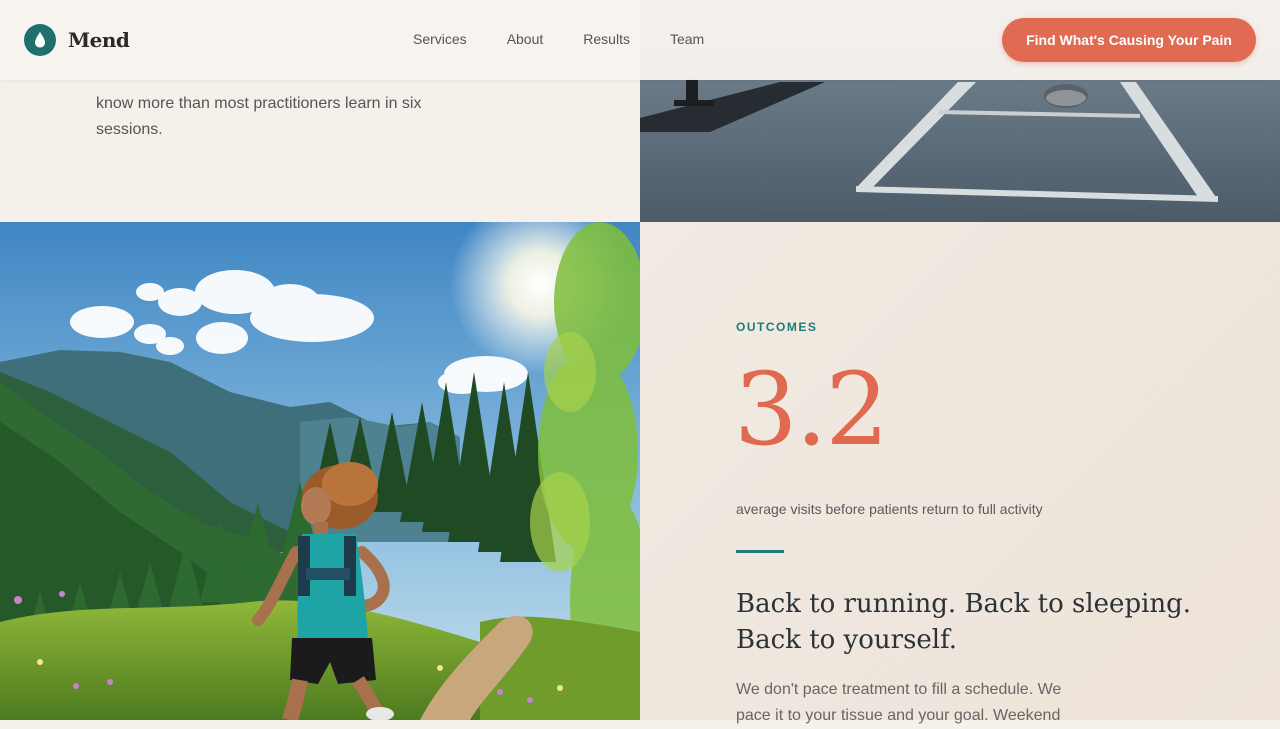 This screenshot has height=729, width=1280. What do you see at coordinates (777, 327) in the screenshot?
I see `outcomes-eyebrow: OUTCOMES` at bounding box center [777, 327].